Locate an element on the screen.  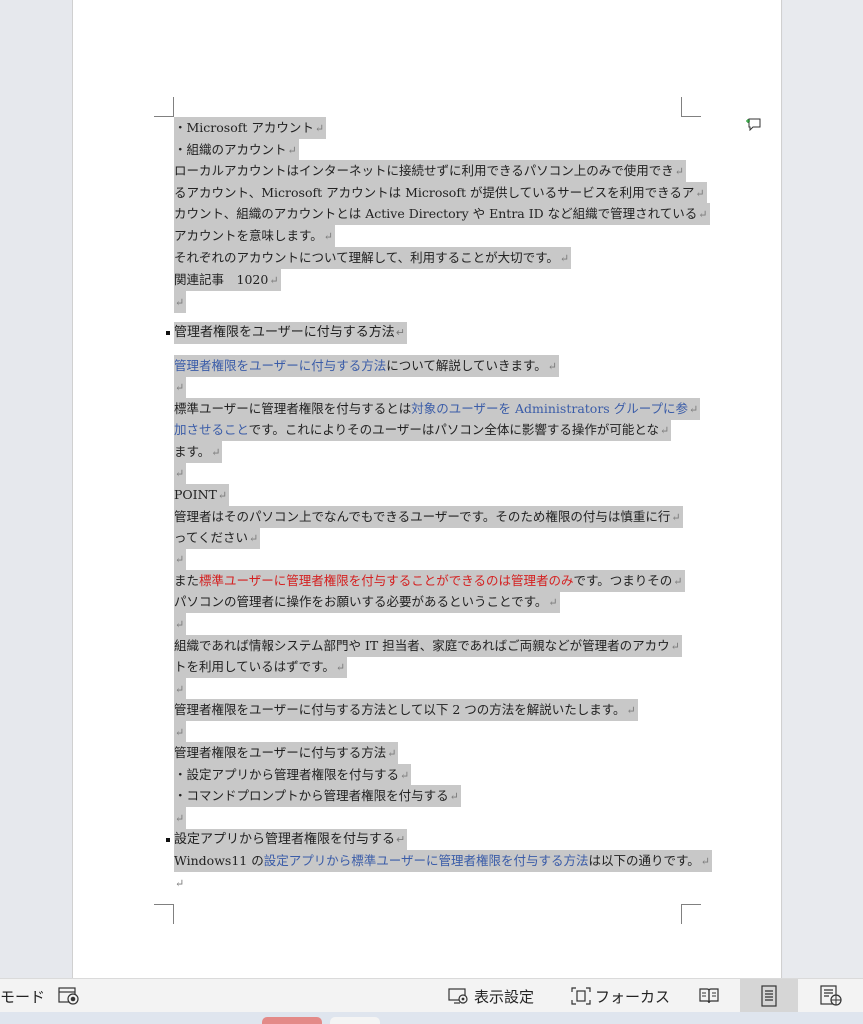
body-text: 標準ユーザーに管理者権限を付与するとは is located at coordinates (293, 408).